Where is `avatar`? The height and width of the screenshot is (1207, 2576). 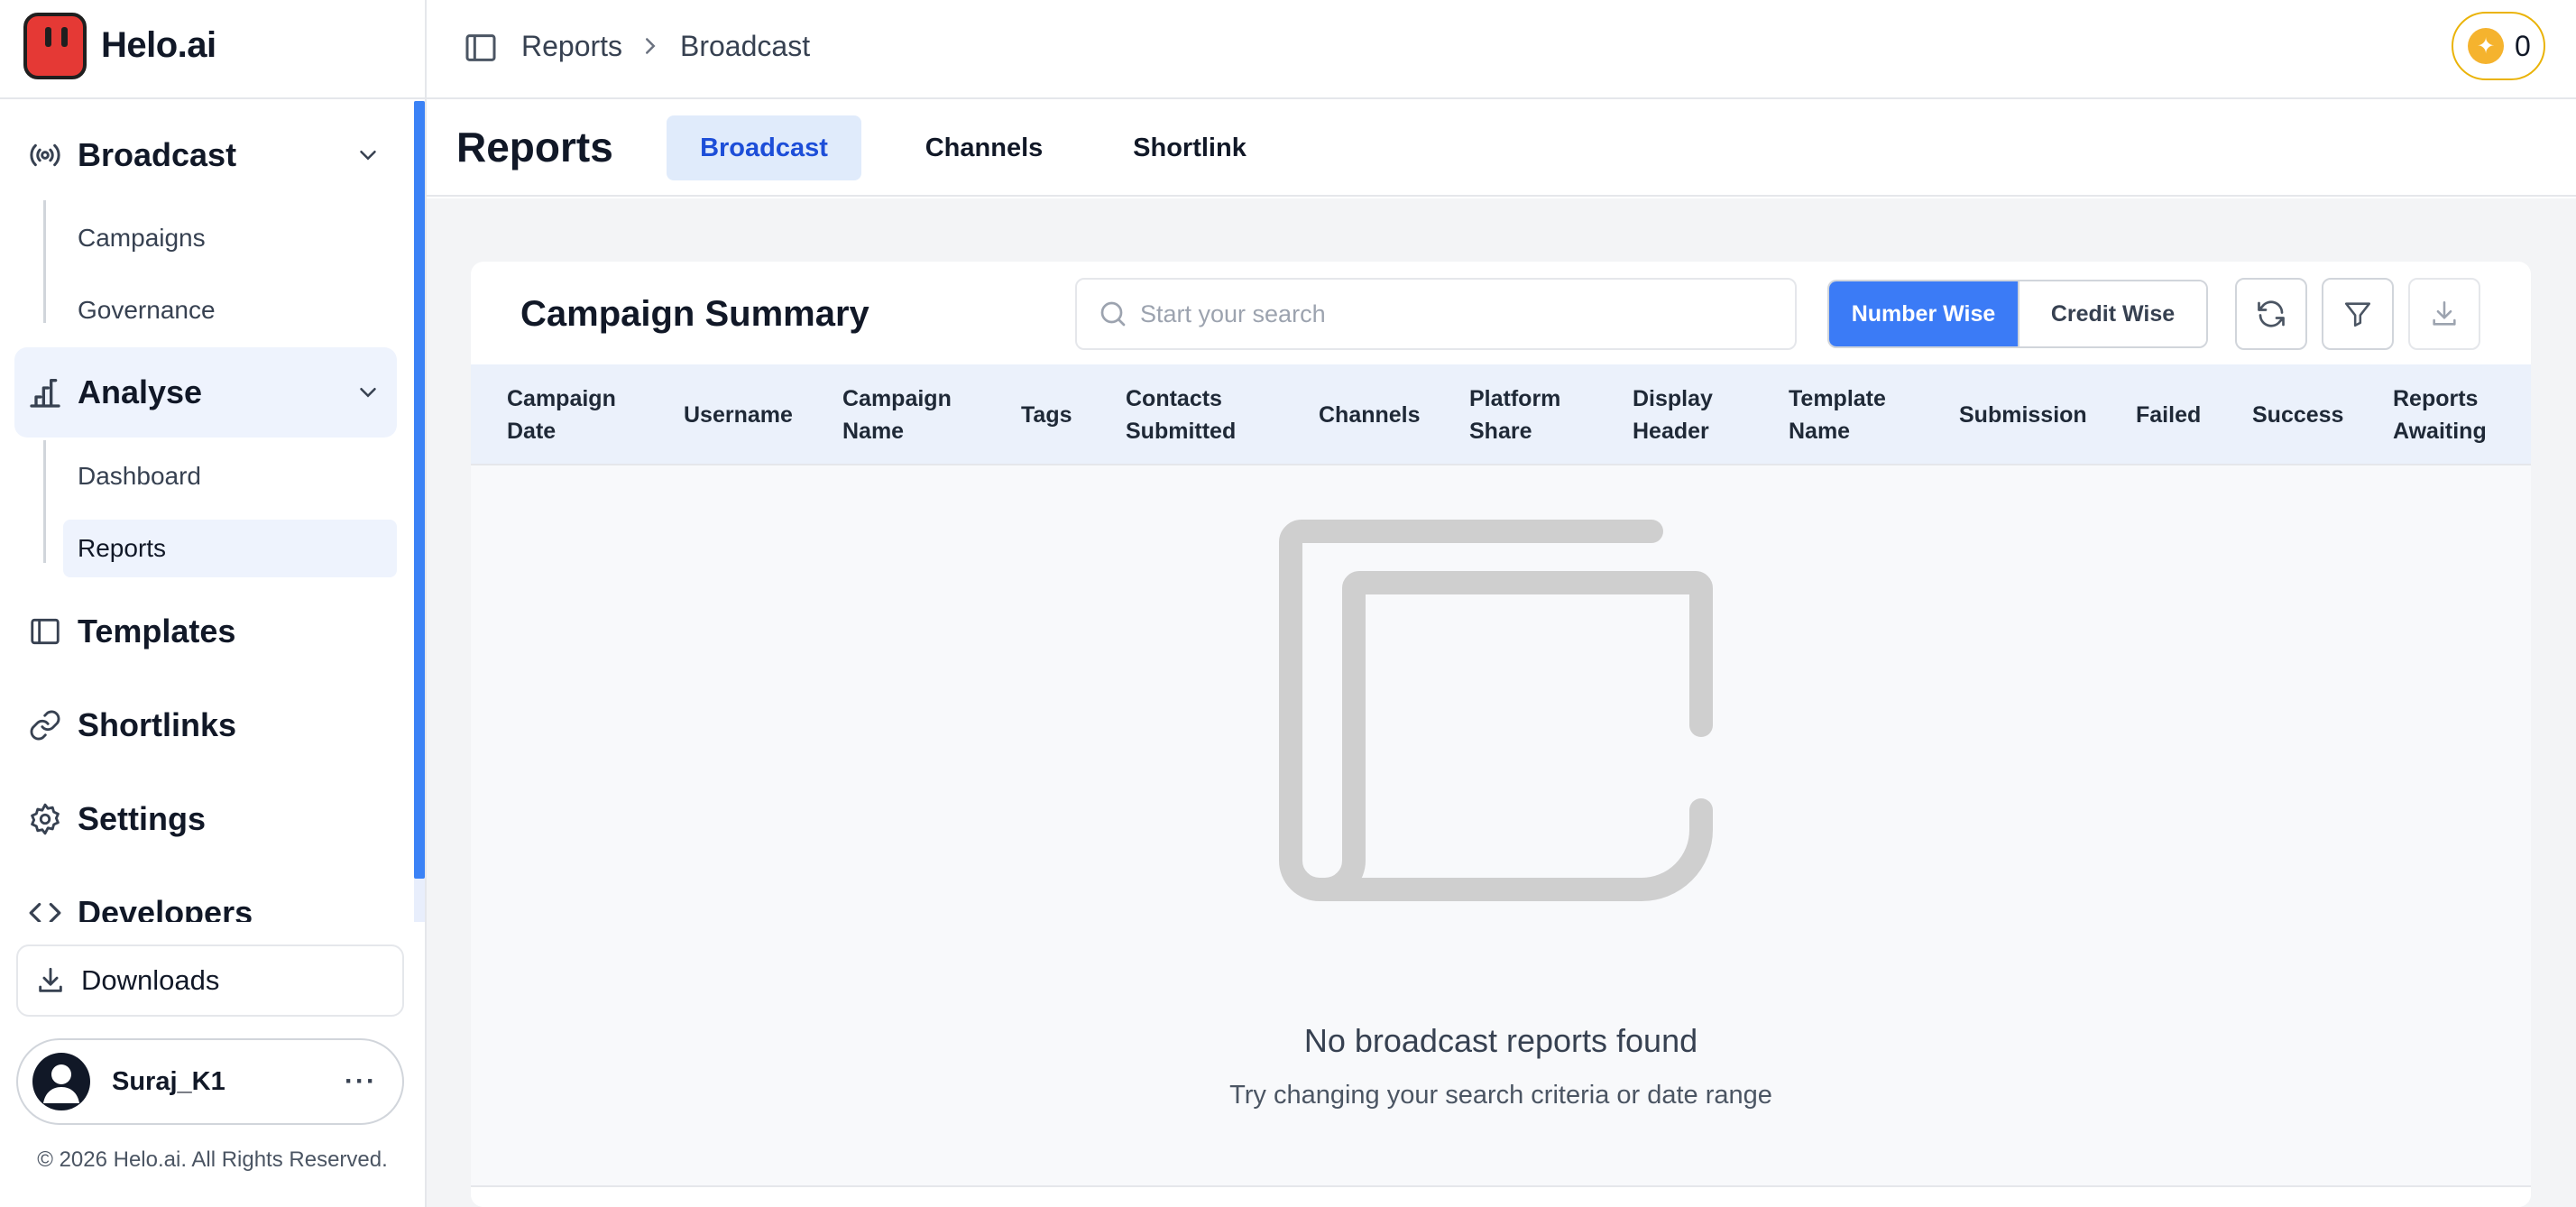
avatar is located at coordinates (61, 1081).